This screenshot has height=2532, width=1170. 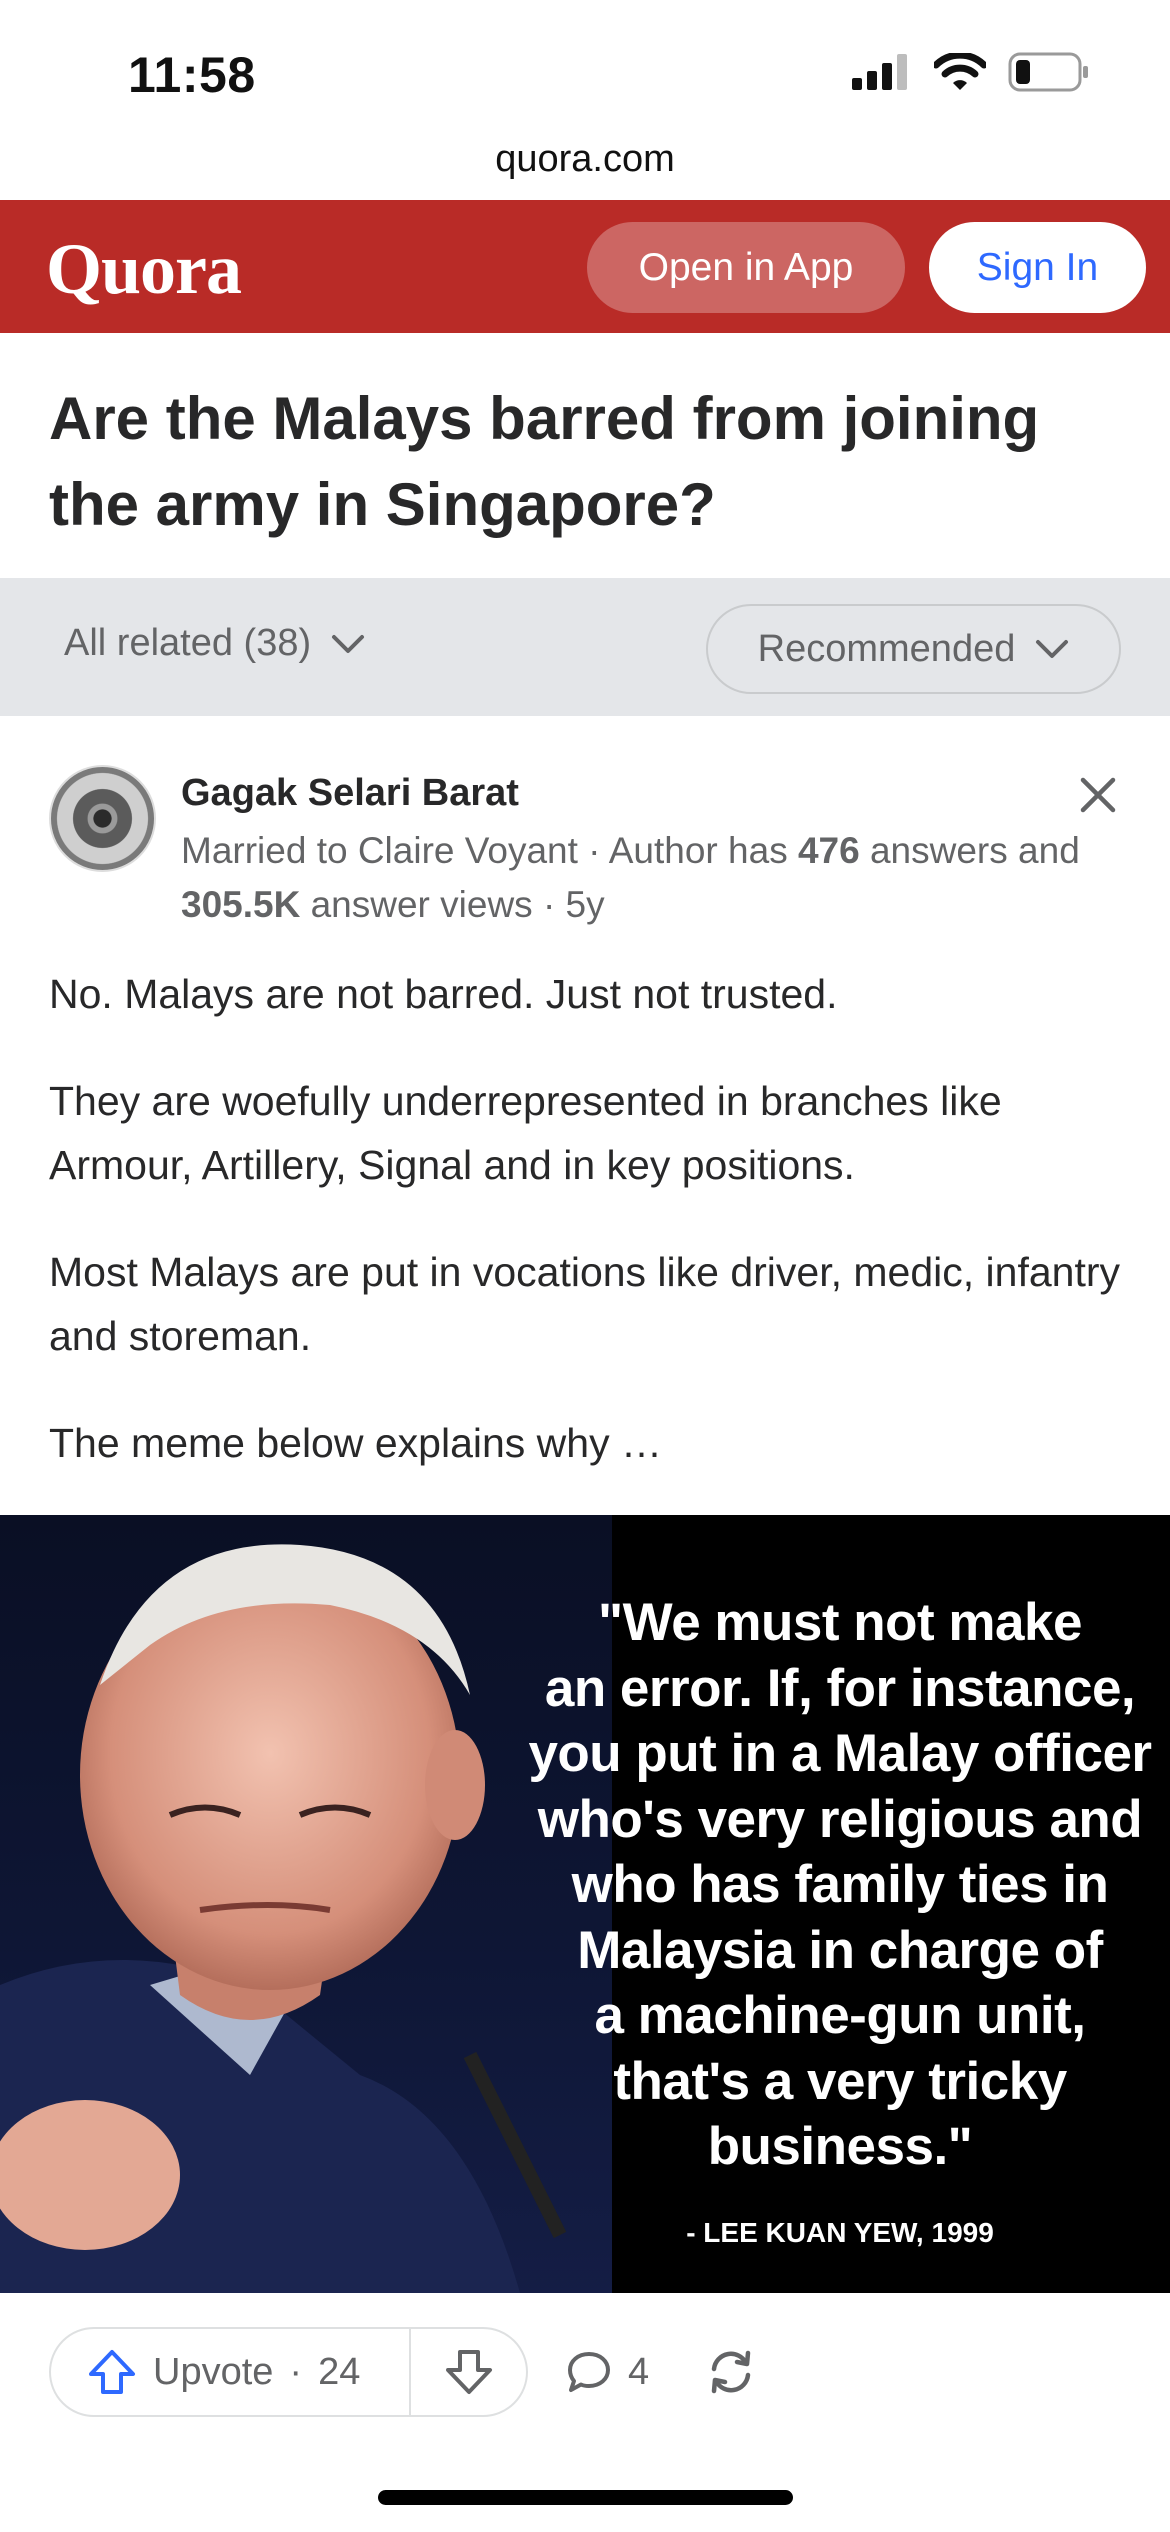 What do you see at coordinates (886, 648) in the screenshot?
I see `sort-label: Recommended` at bounding box center [886, 648].